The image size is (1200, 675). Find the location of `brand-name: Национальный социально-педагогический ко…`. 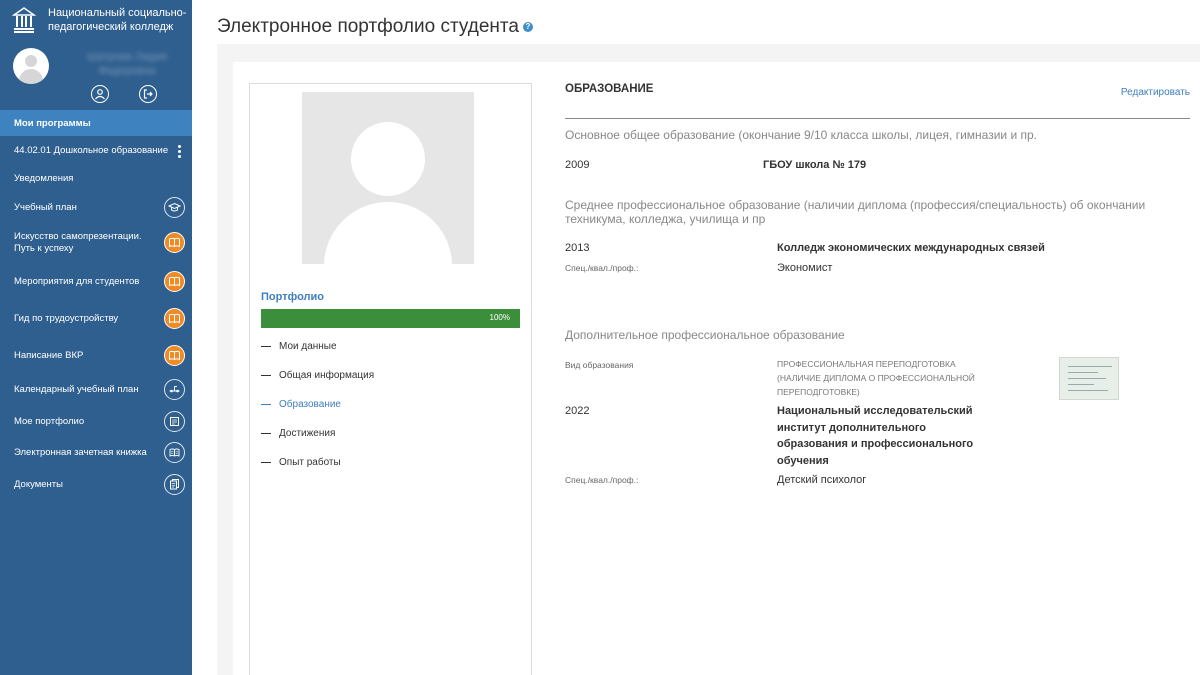

brand-name: Национальный социально-педагогический ко… is located at coordinates (117, 20).